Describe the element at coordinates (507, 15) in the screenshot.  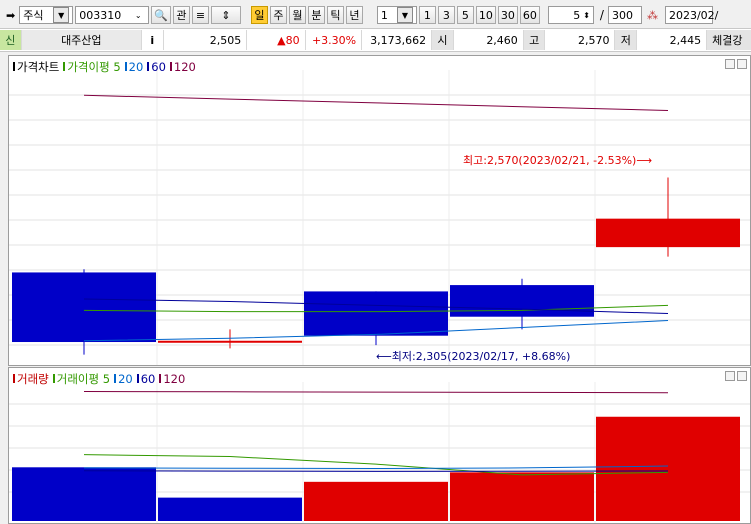
I see `range-button: 30` at that location.